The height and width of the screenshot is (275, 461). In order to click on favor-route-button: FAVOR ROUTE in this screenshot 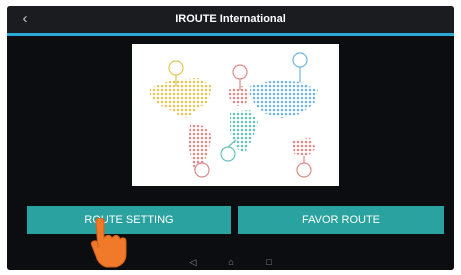, I will do `click(341, 220)`.